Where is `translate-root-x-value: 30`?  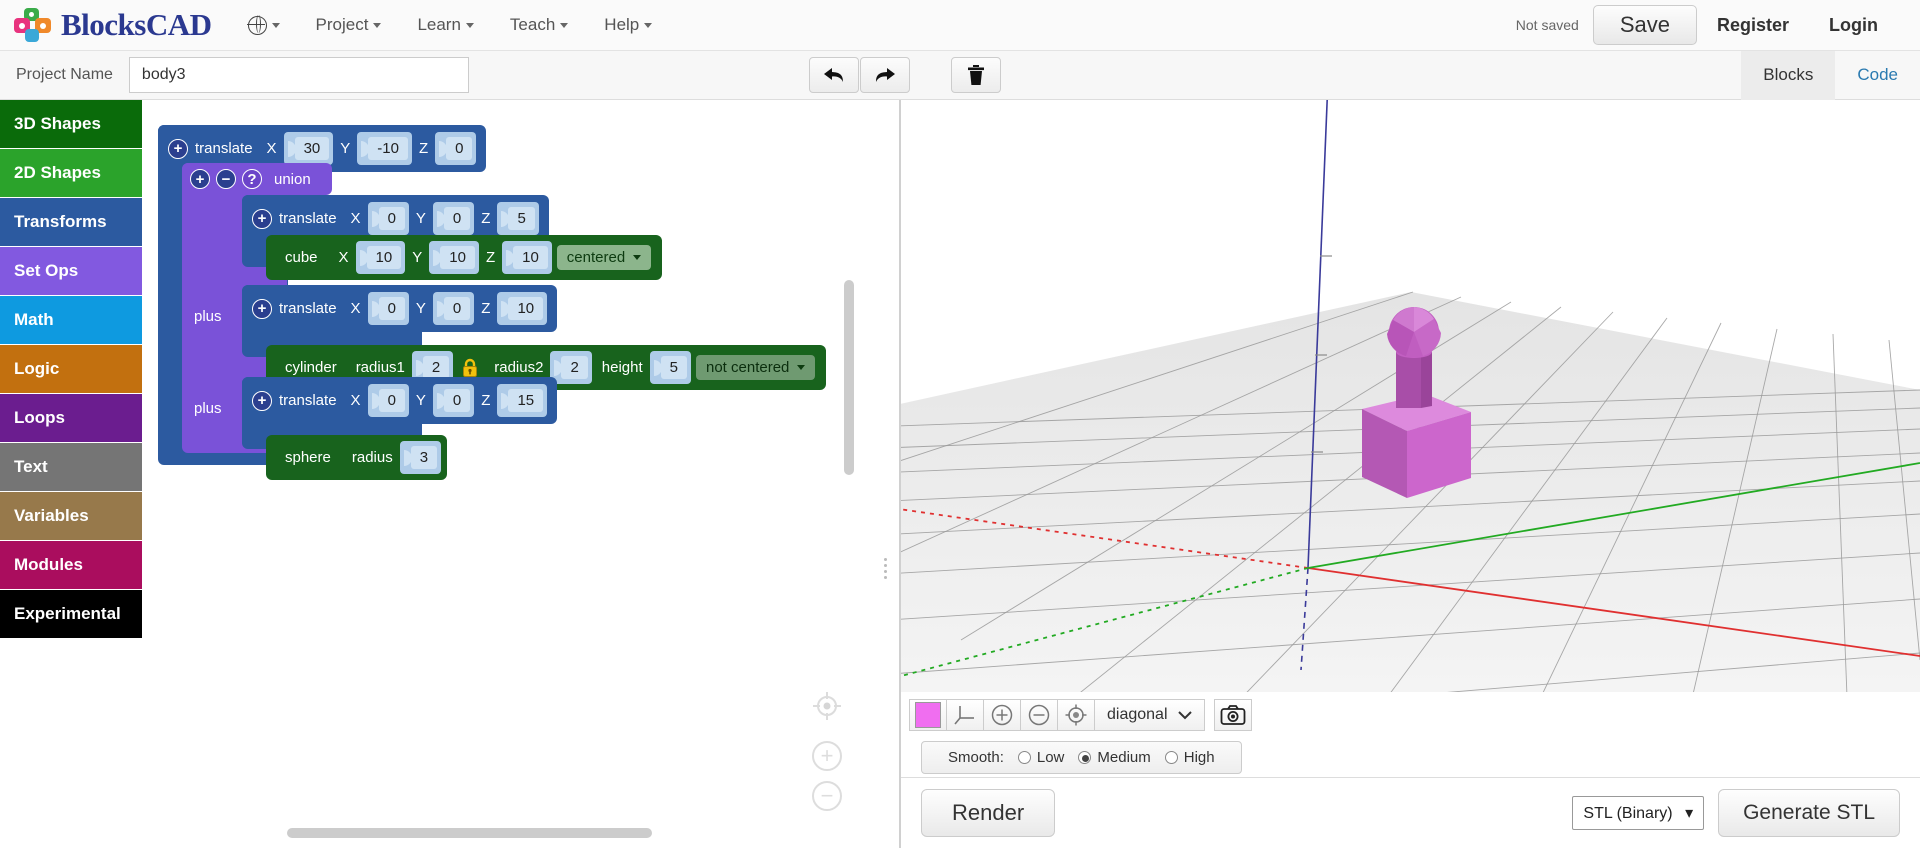 translate-root-x-value: 30 is located at coordinates (312, 148).